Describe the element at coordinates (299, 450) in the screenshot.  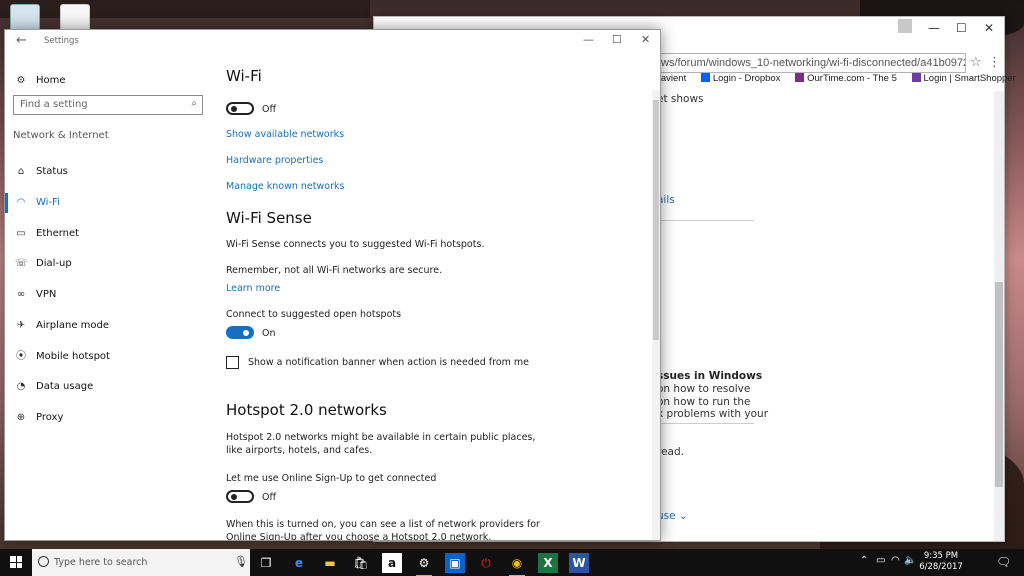
I see `hotspot-description-2: like airports, hotels, and cafes.` at that location.